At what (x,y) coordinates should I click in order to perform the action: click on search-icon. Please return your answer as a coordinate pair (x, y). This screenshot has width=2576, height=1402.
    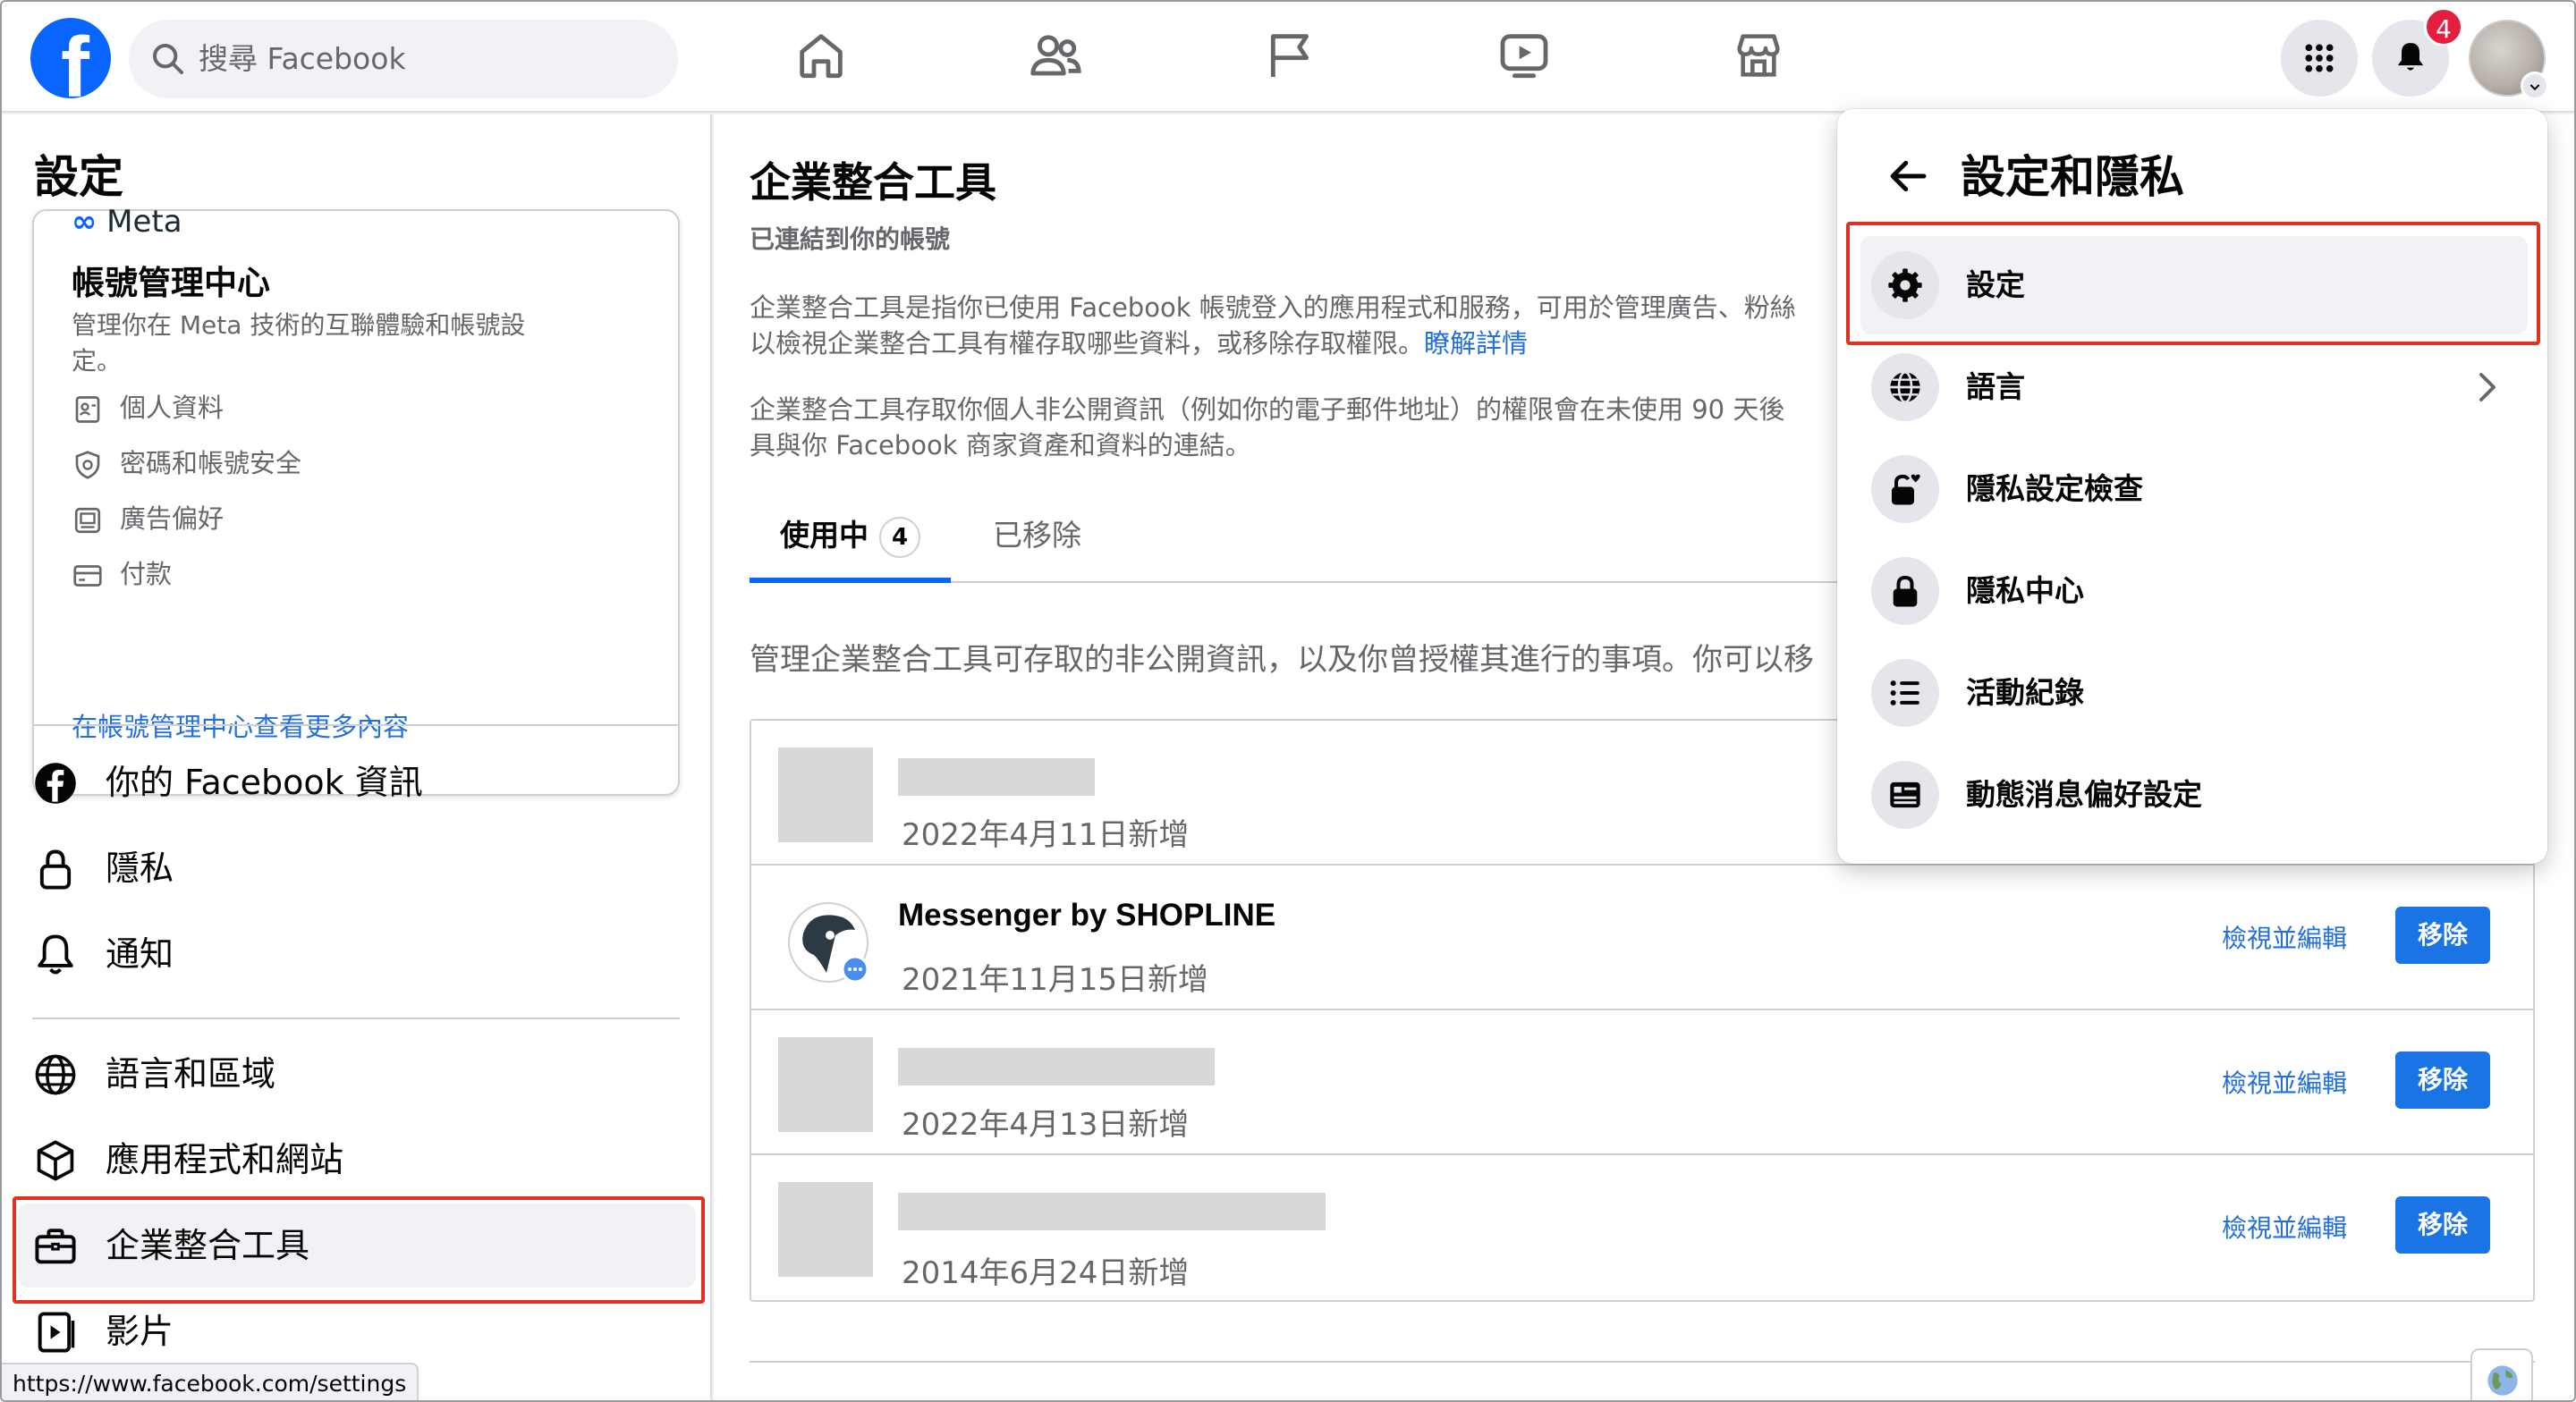
    Looking at the image, I should click on (168, 59).